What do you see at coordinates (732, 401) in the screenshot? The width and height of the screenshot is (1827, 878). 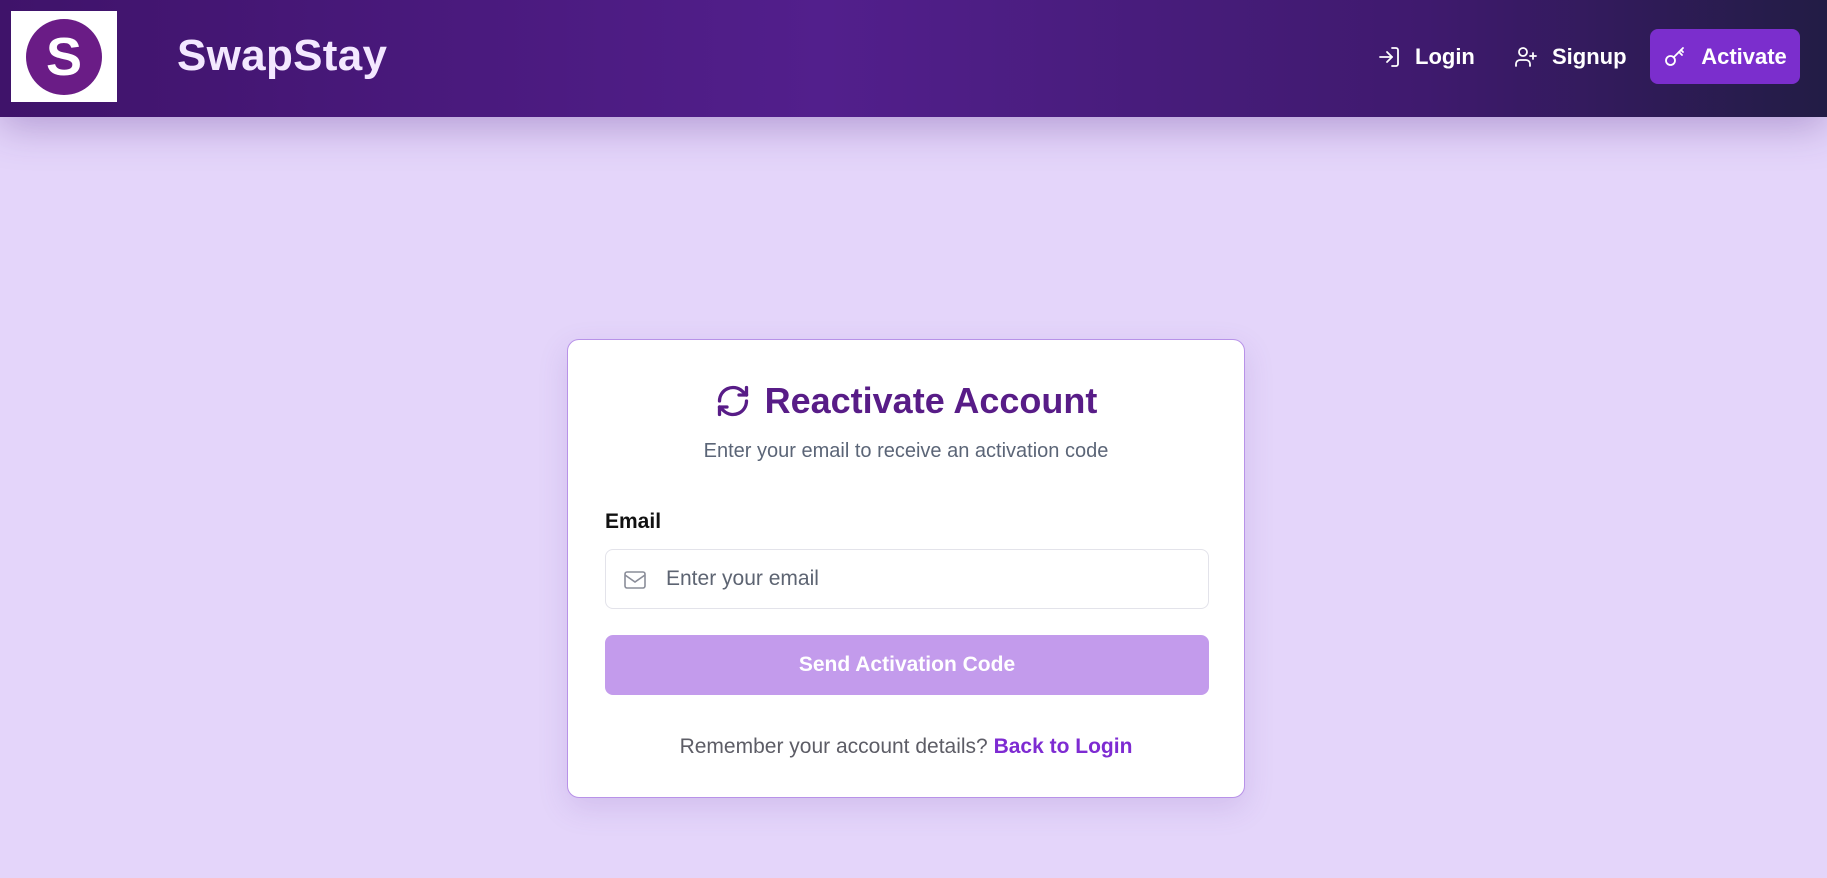 I see `refresh-icon` at bounding box center [732, 401].